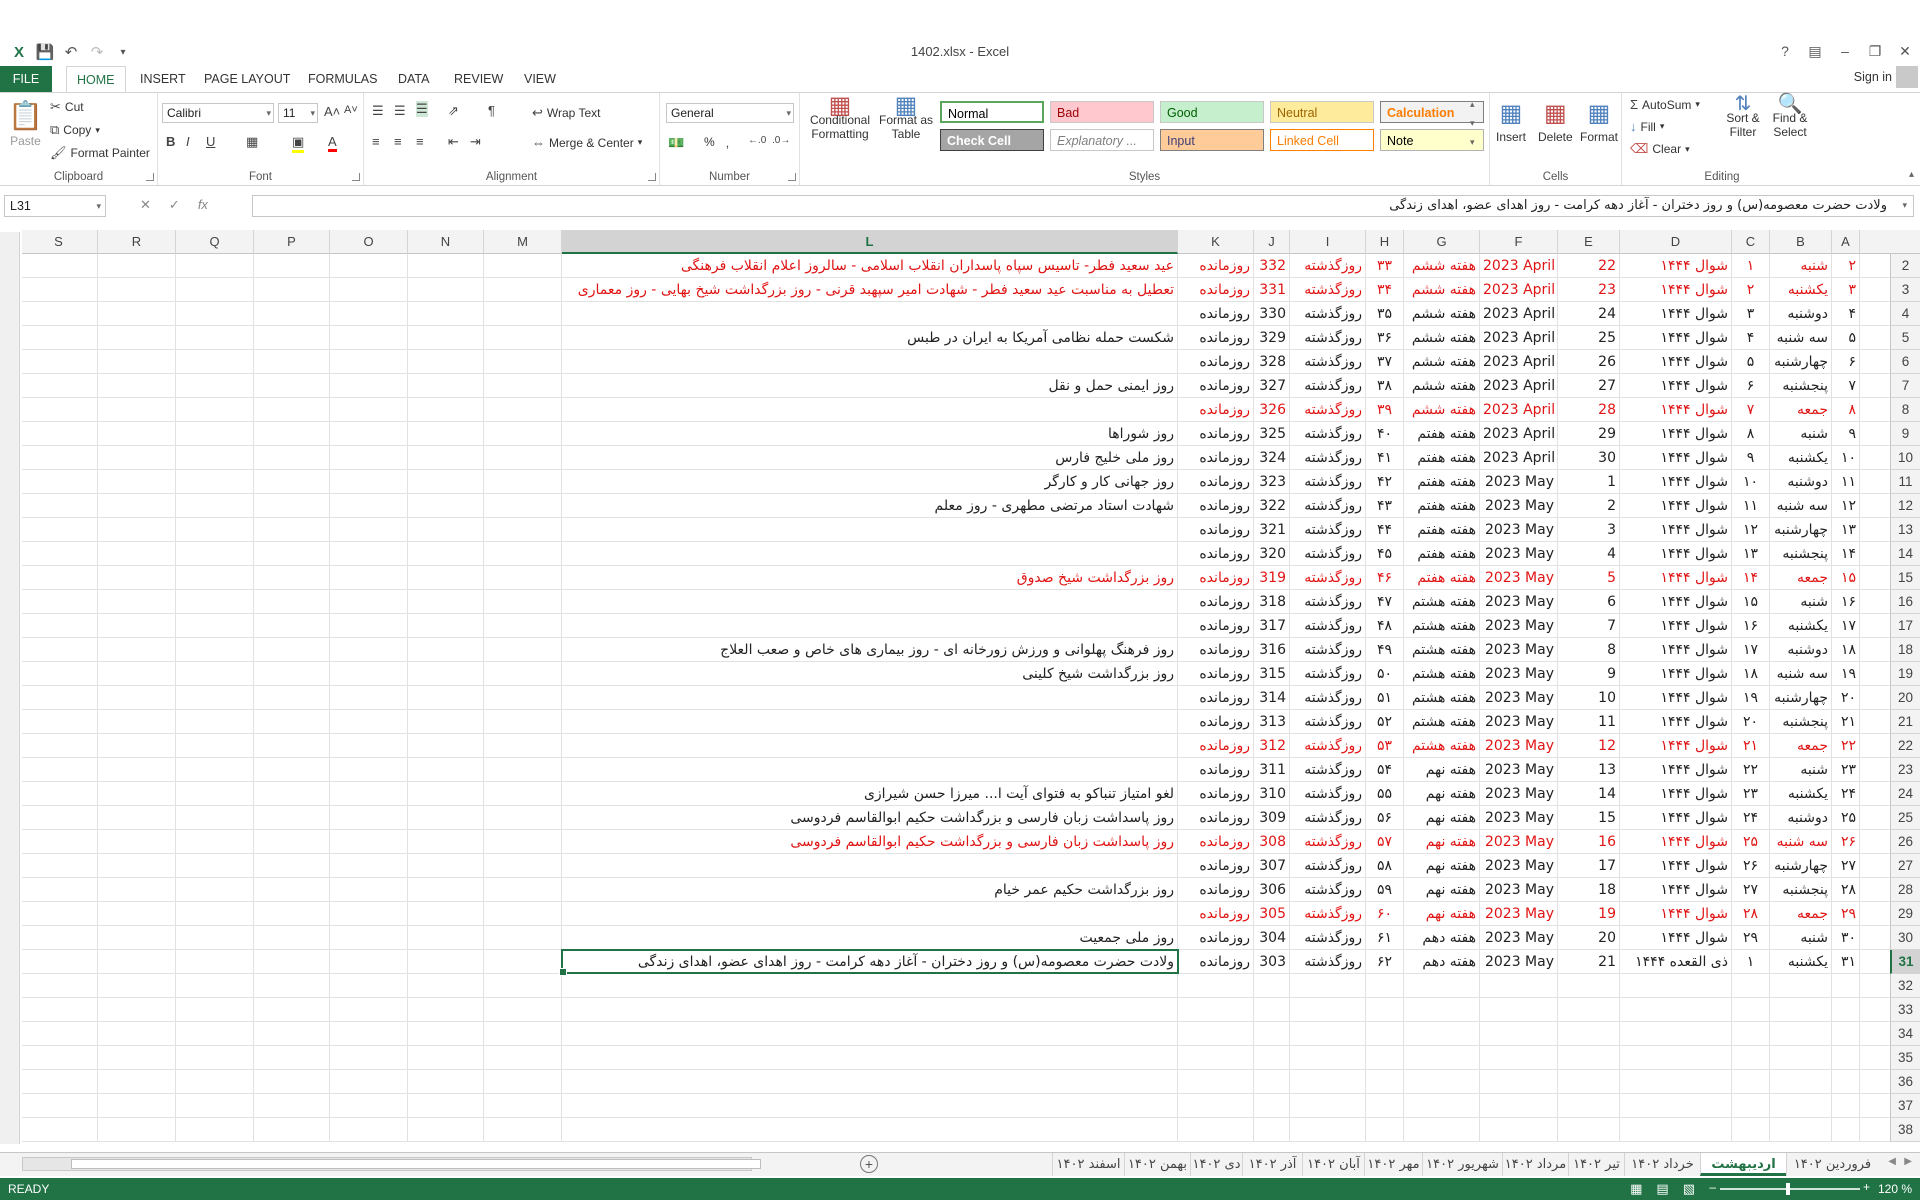 The height and width of the screenshot is (1200, 1920). What do you see at coordinates (1385, 722) in the screenshot?
I see `cell-h: ۵۲` at bounding box center [1385, 722].